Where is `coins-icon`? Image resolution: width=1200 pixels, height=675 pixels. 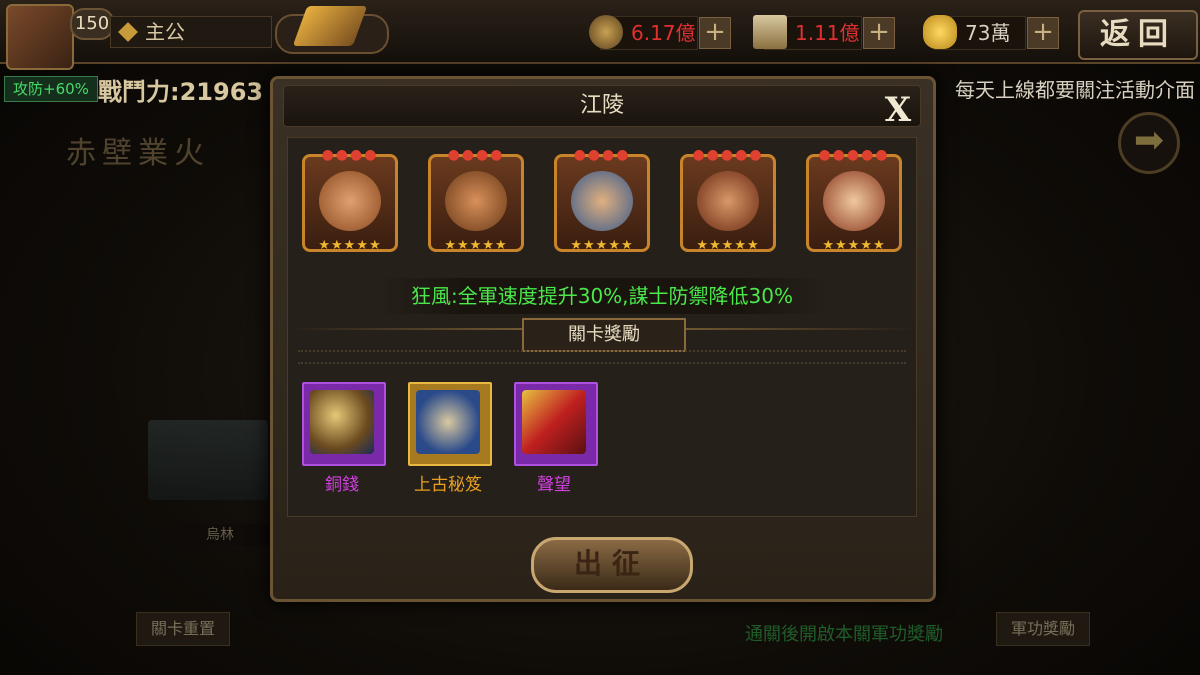 coins-icon is located at coordinates (342, 422).